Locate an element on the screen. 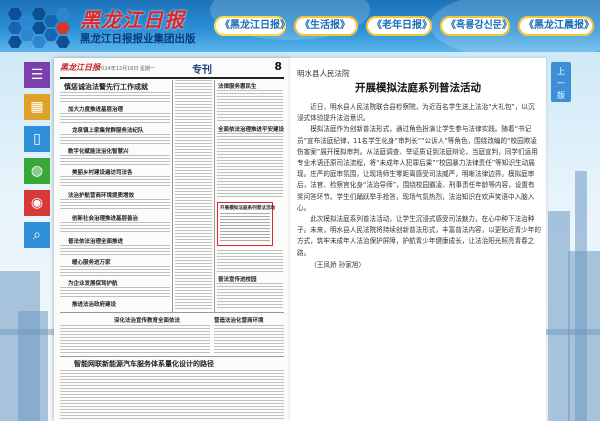 Image resolution: width=600 pixels, height=421 pixels. calendar-button: ▦ is located at coordinates (37, 107).